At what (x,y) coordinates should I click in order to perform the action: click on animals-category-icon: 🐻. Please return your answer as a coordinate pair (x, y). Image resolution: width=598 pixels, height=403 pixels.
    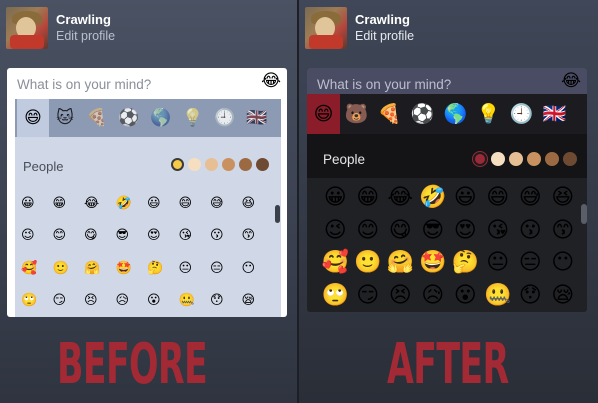
    Looking at the image, I should click on (356, 114).